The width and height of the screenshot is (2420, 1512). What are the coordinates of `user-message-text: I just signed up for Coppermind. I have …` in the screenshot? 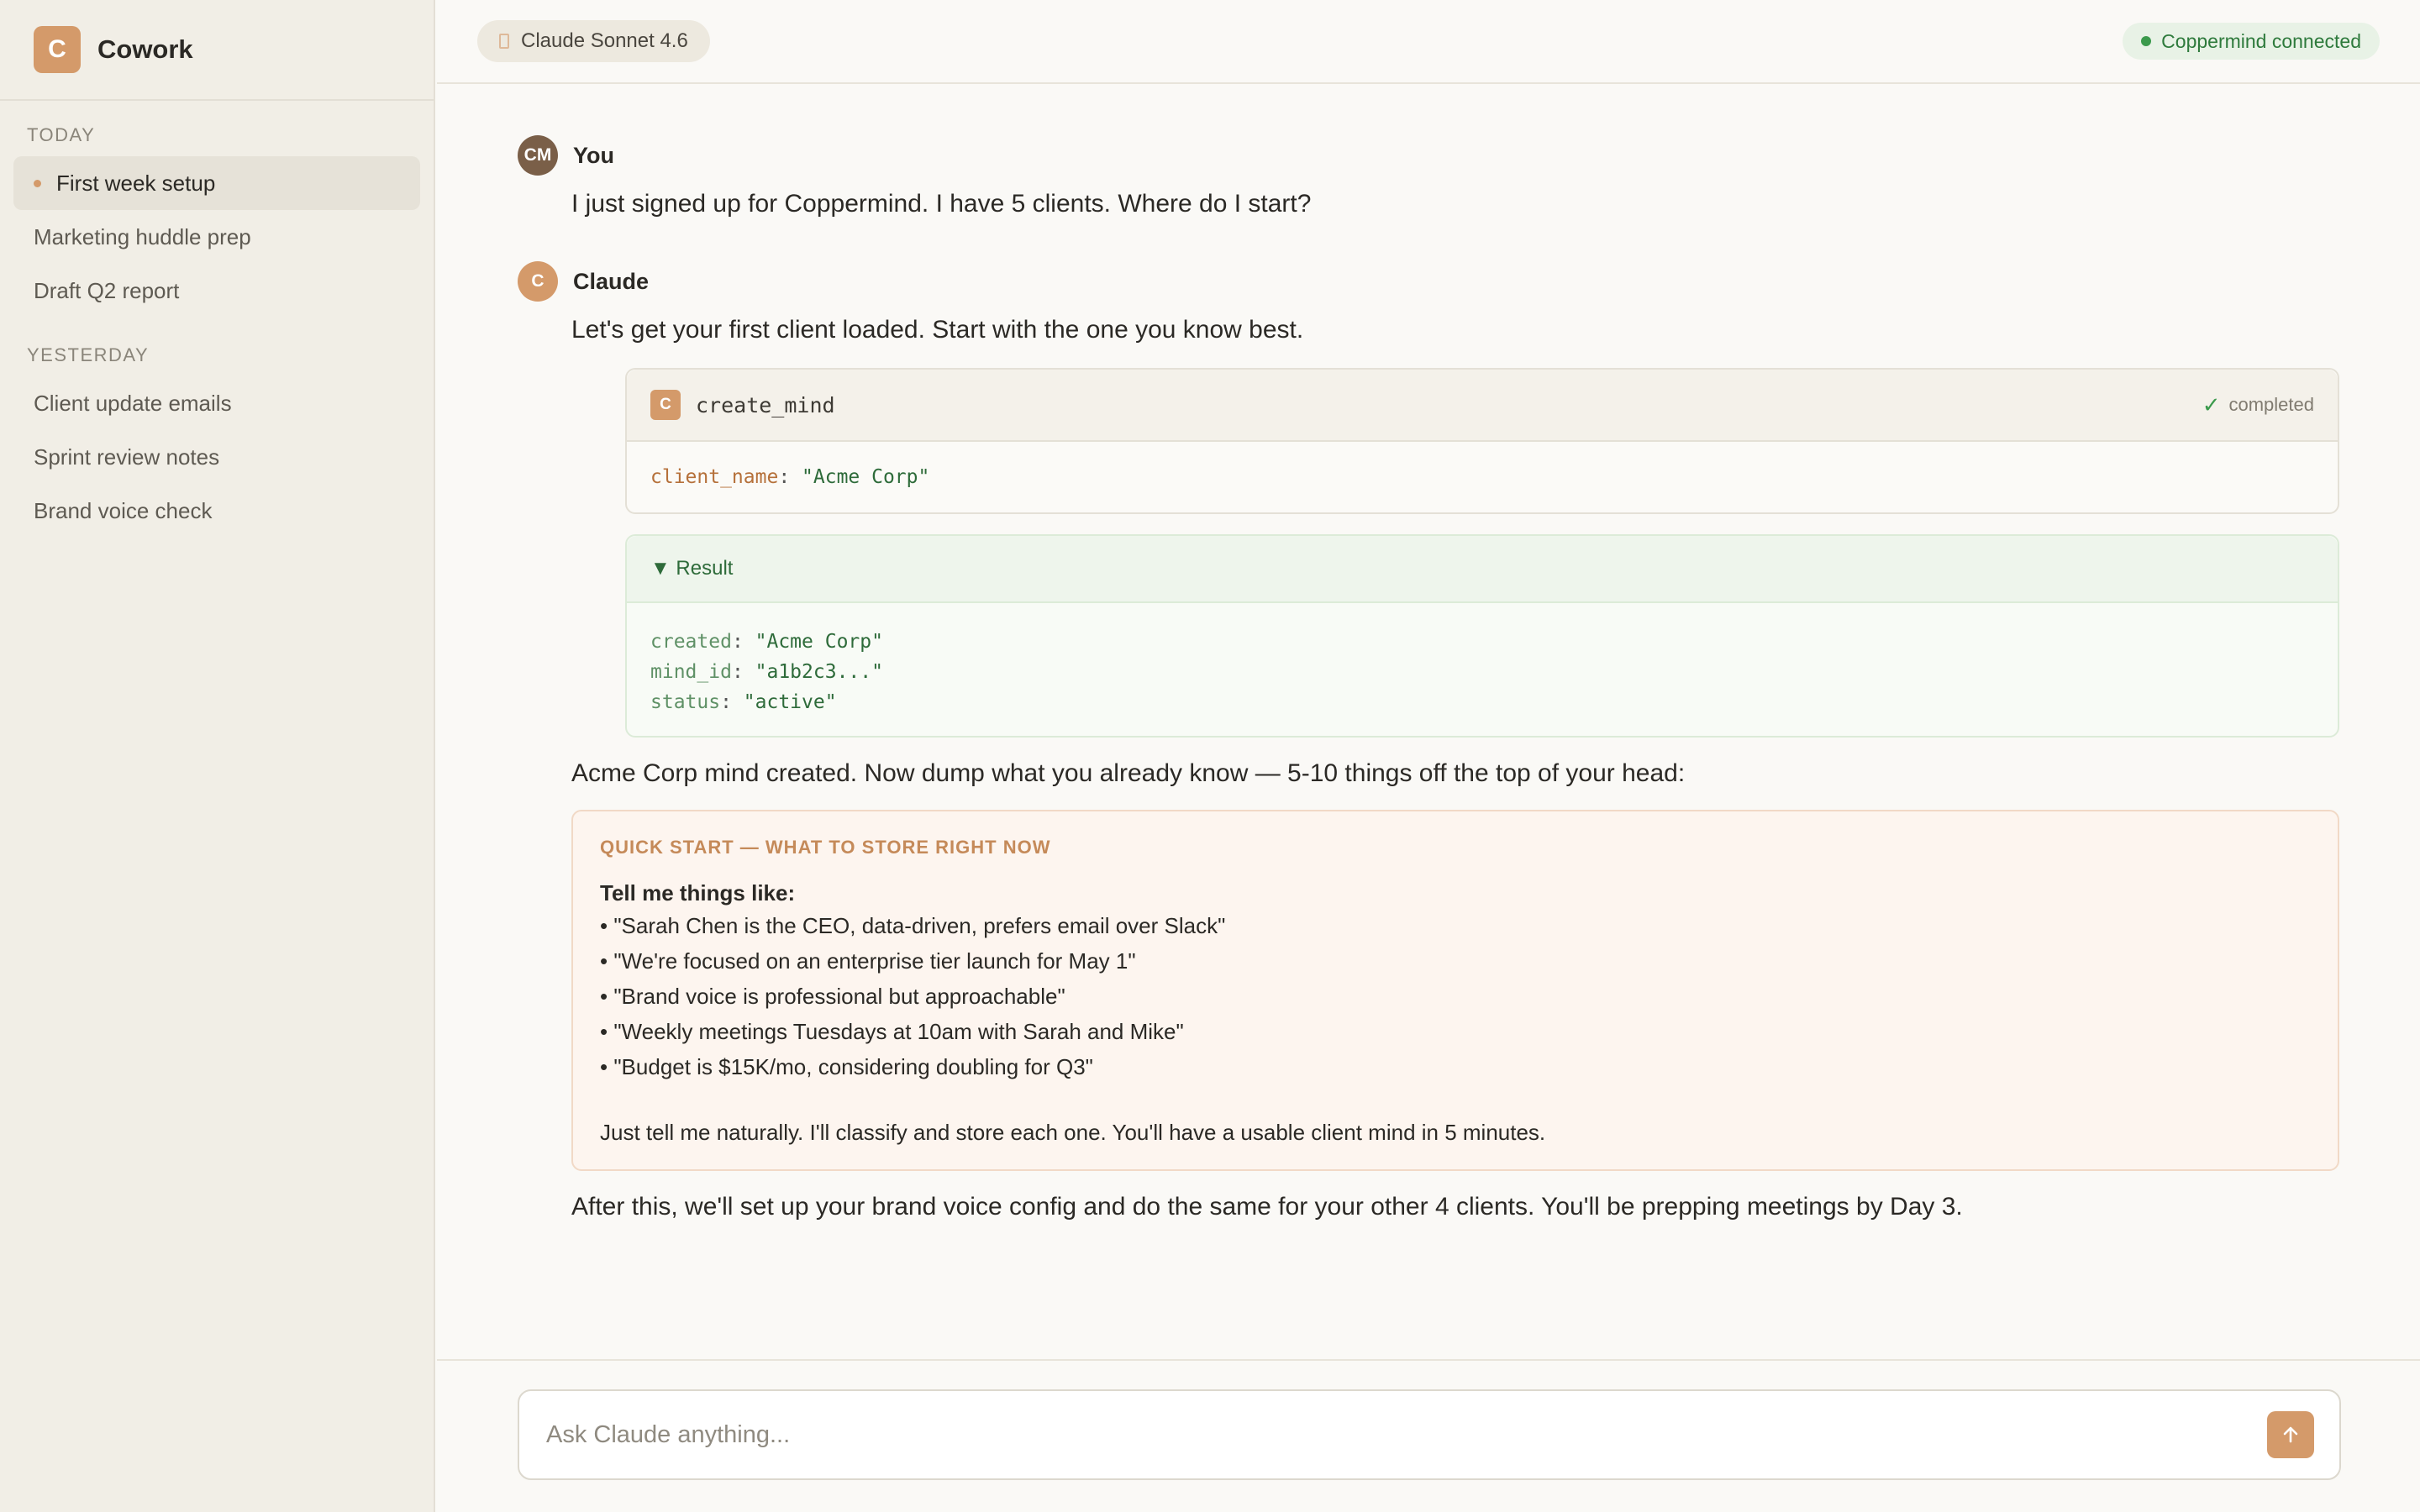 It's located at (941, 204).